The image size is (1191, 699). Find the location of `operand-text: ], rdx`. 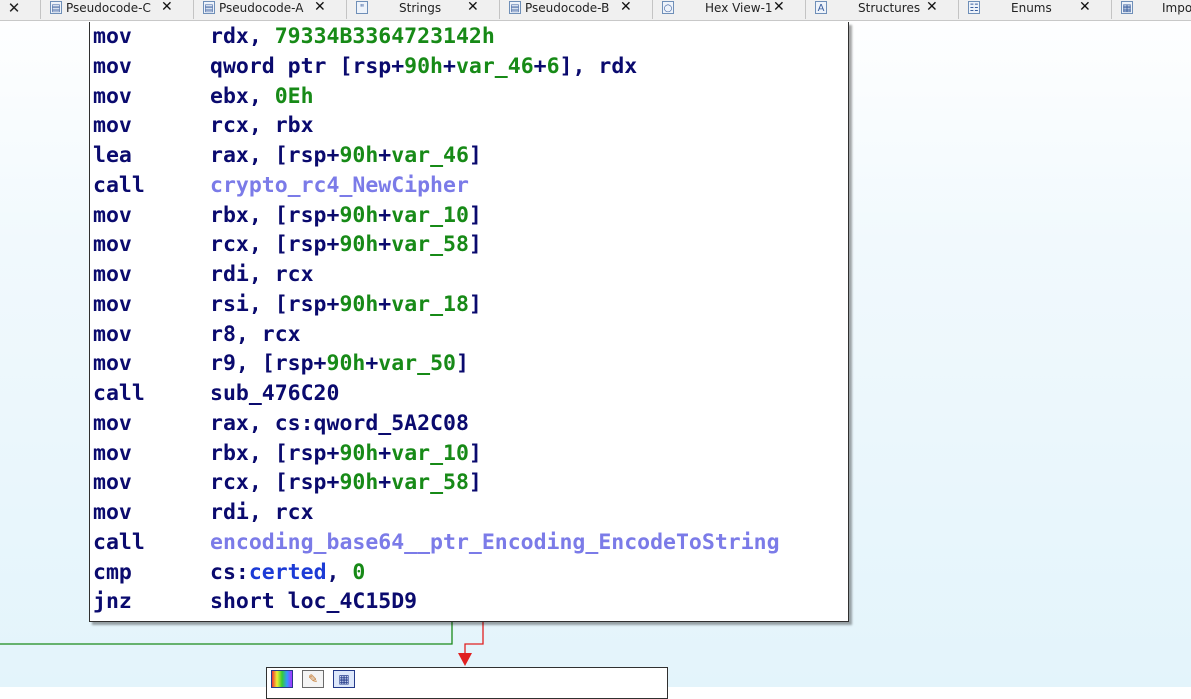

operand-text: ], rdx is located at coordinates (598, 66).